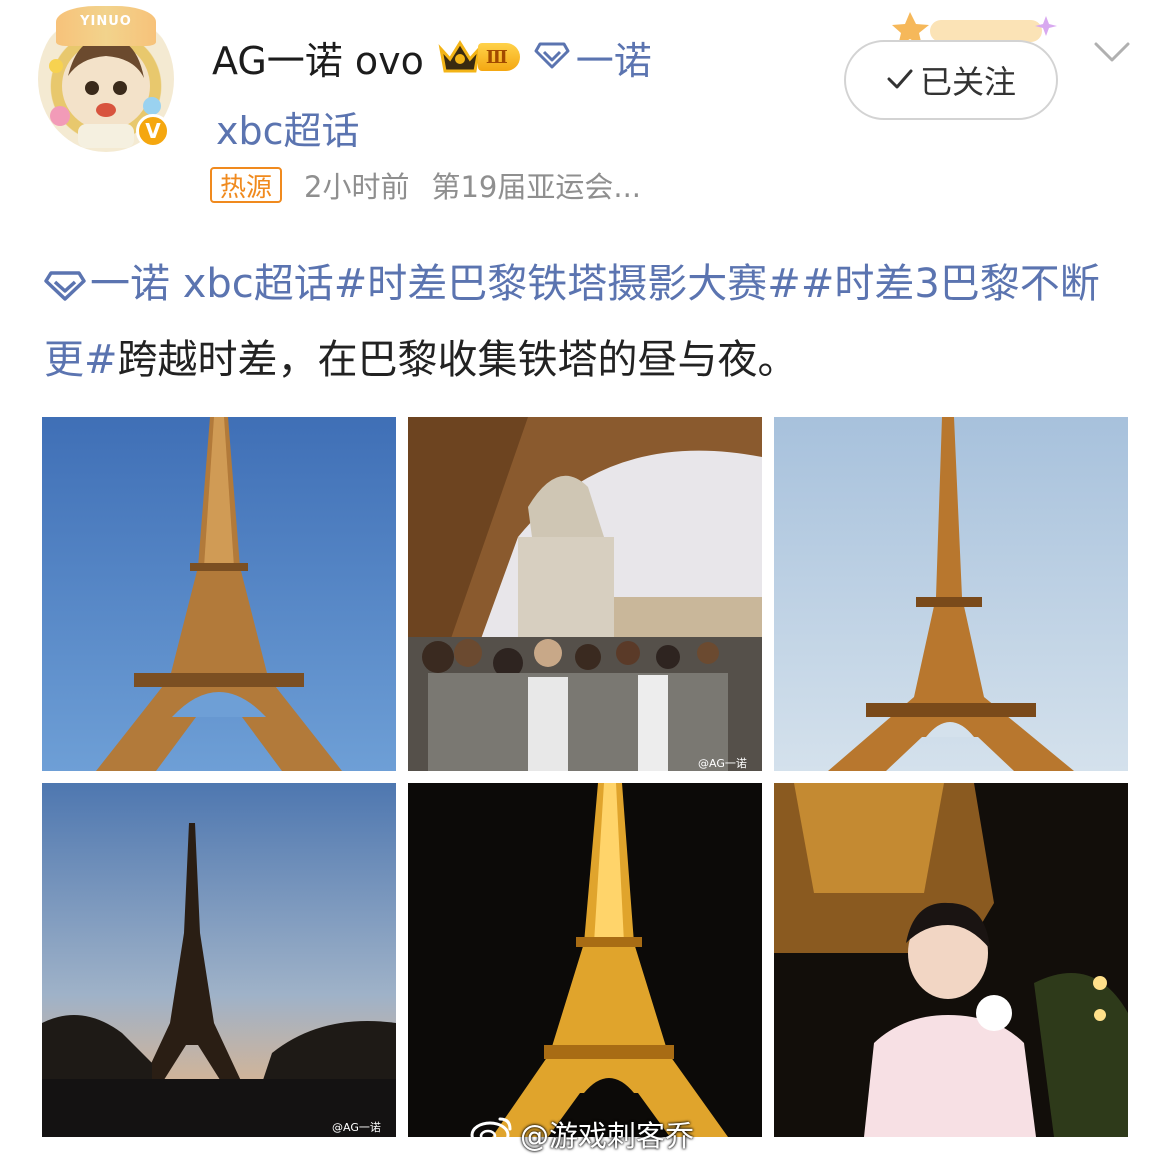 The height and width of the screenshot is (1165, 1170). I want to click on super-topic-link-continued: xbc超话, so click(288, 127).